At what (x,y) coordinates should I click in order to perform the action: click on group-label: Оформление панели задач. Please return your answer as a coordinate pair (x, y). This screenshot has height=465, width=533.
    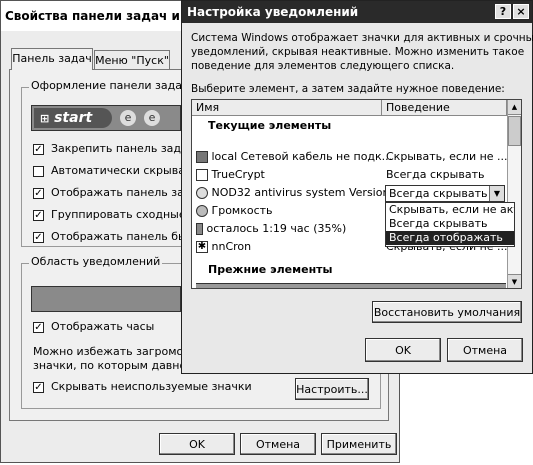
    Looking at the image, I should click on (110, 85).